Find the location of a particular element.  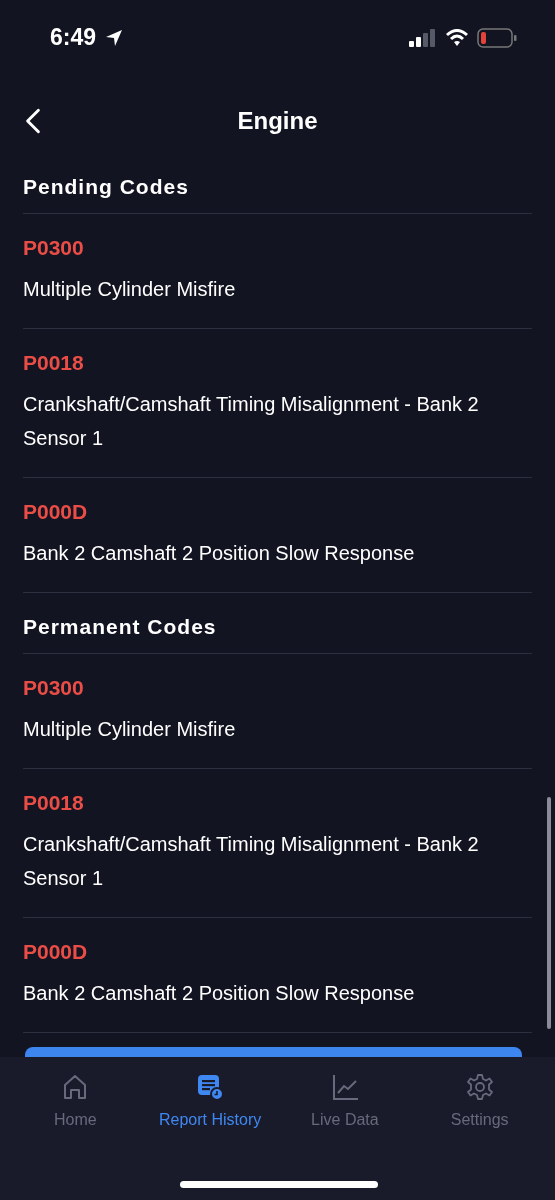

battery-icon is located at coordinates (497, 37).